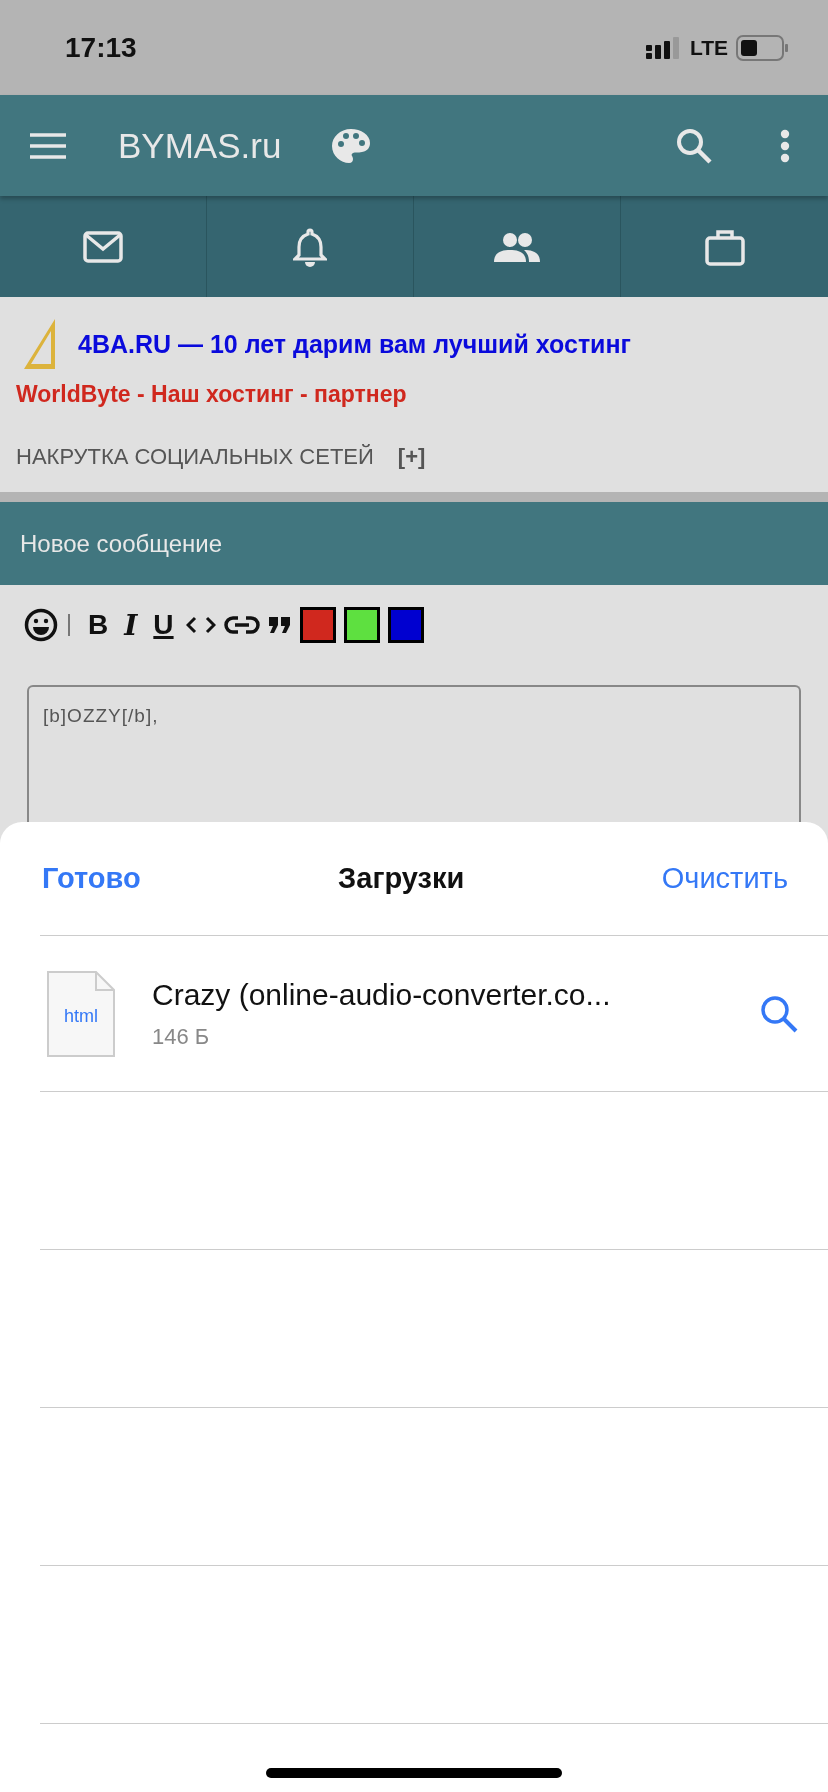  Describe the element at coordinates (354, 344) in the screenshot. I see `ad-link: 4BA.RU — 10 лет дарим вам лучший хостинг` at that location.